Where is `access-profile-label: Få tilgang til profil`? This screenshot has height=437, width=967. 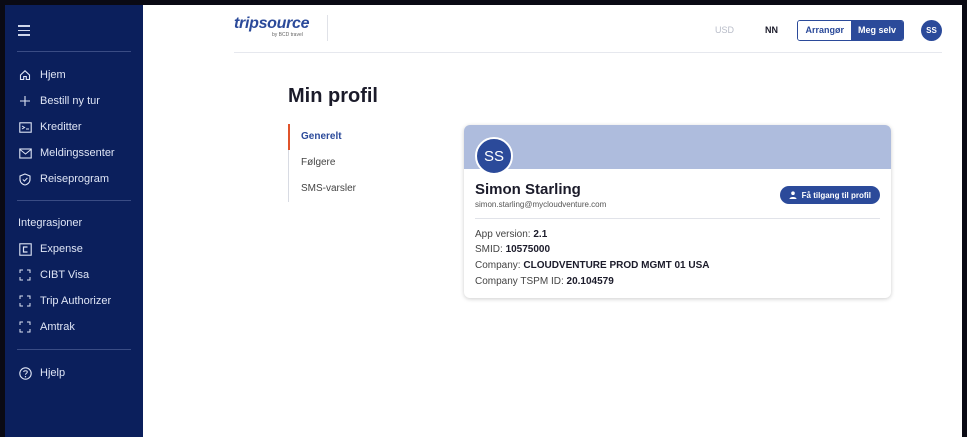 access-profile-label: Få tilgang til profil is located at coordinates (836, 195).